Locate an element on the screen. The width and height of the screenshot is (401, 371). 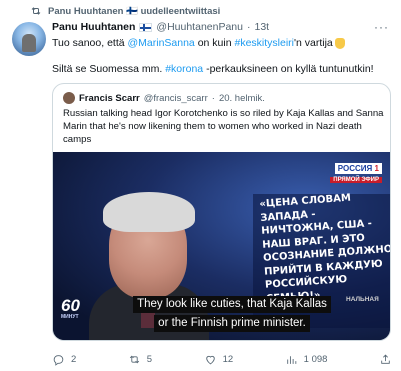
more-options-icon: ··· is located at coordinates (381, 27).